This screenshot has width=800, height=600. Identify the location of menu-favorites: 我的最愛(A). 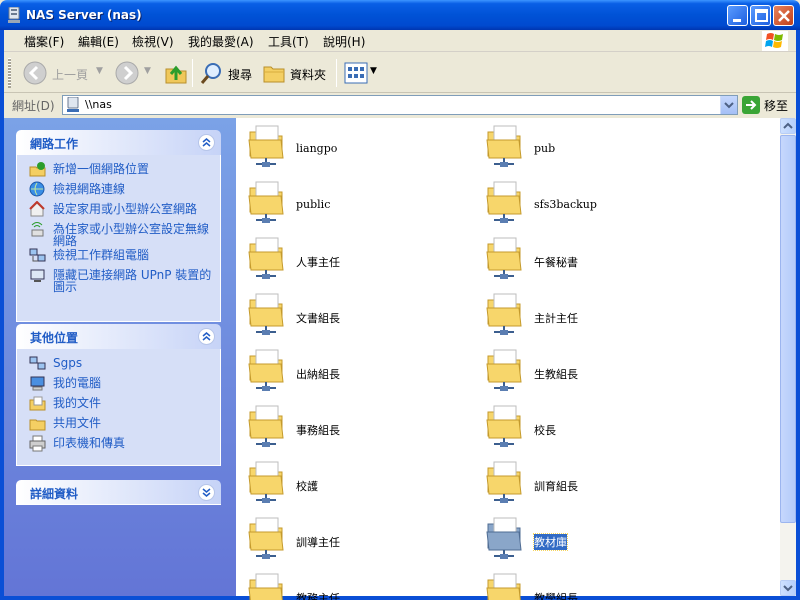
(221, 41).